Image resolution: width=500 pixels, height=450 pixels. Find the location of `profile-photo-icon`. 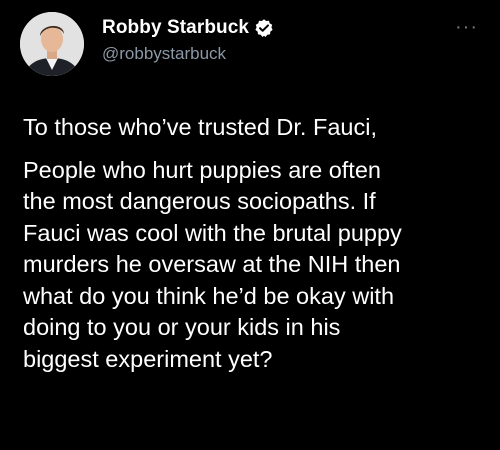

profile-photo-icon is located at coordinates (52, 44).